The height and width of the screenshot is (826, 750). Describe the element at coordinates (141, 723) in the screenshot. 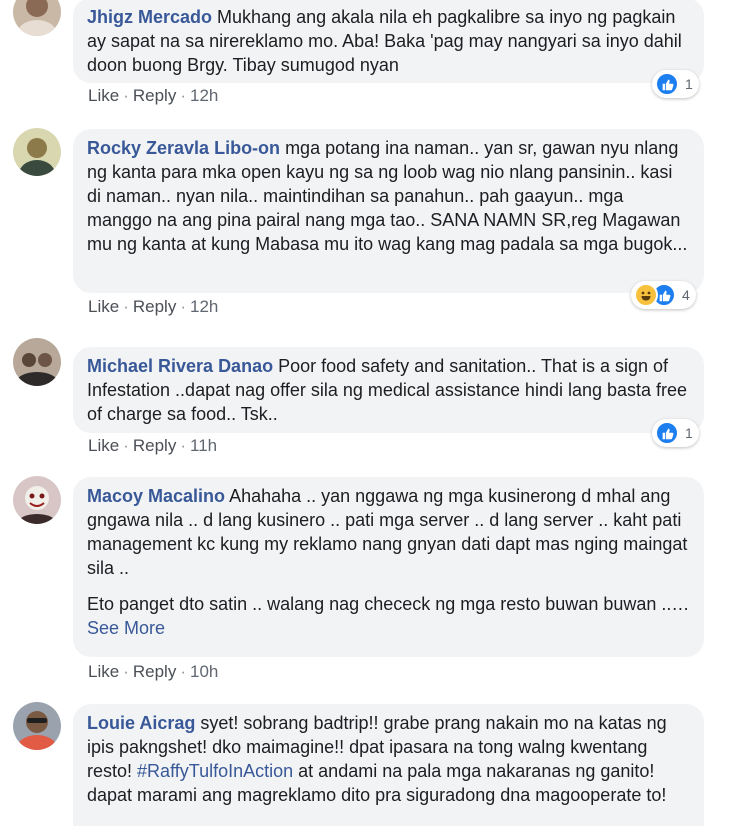

I see `comment-author: Louie Aicrag` at that location.